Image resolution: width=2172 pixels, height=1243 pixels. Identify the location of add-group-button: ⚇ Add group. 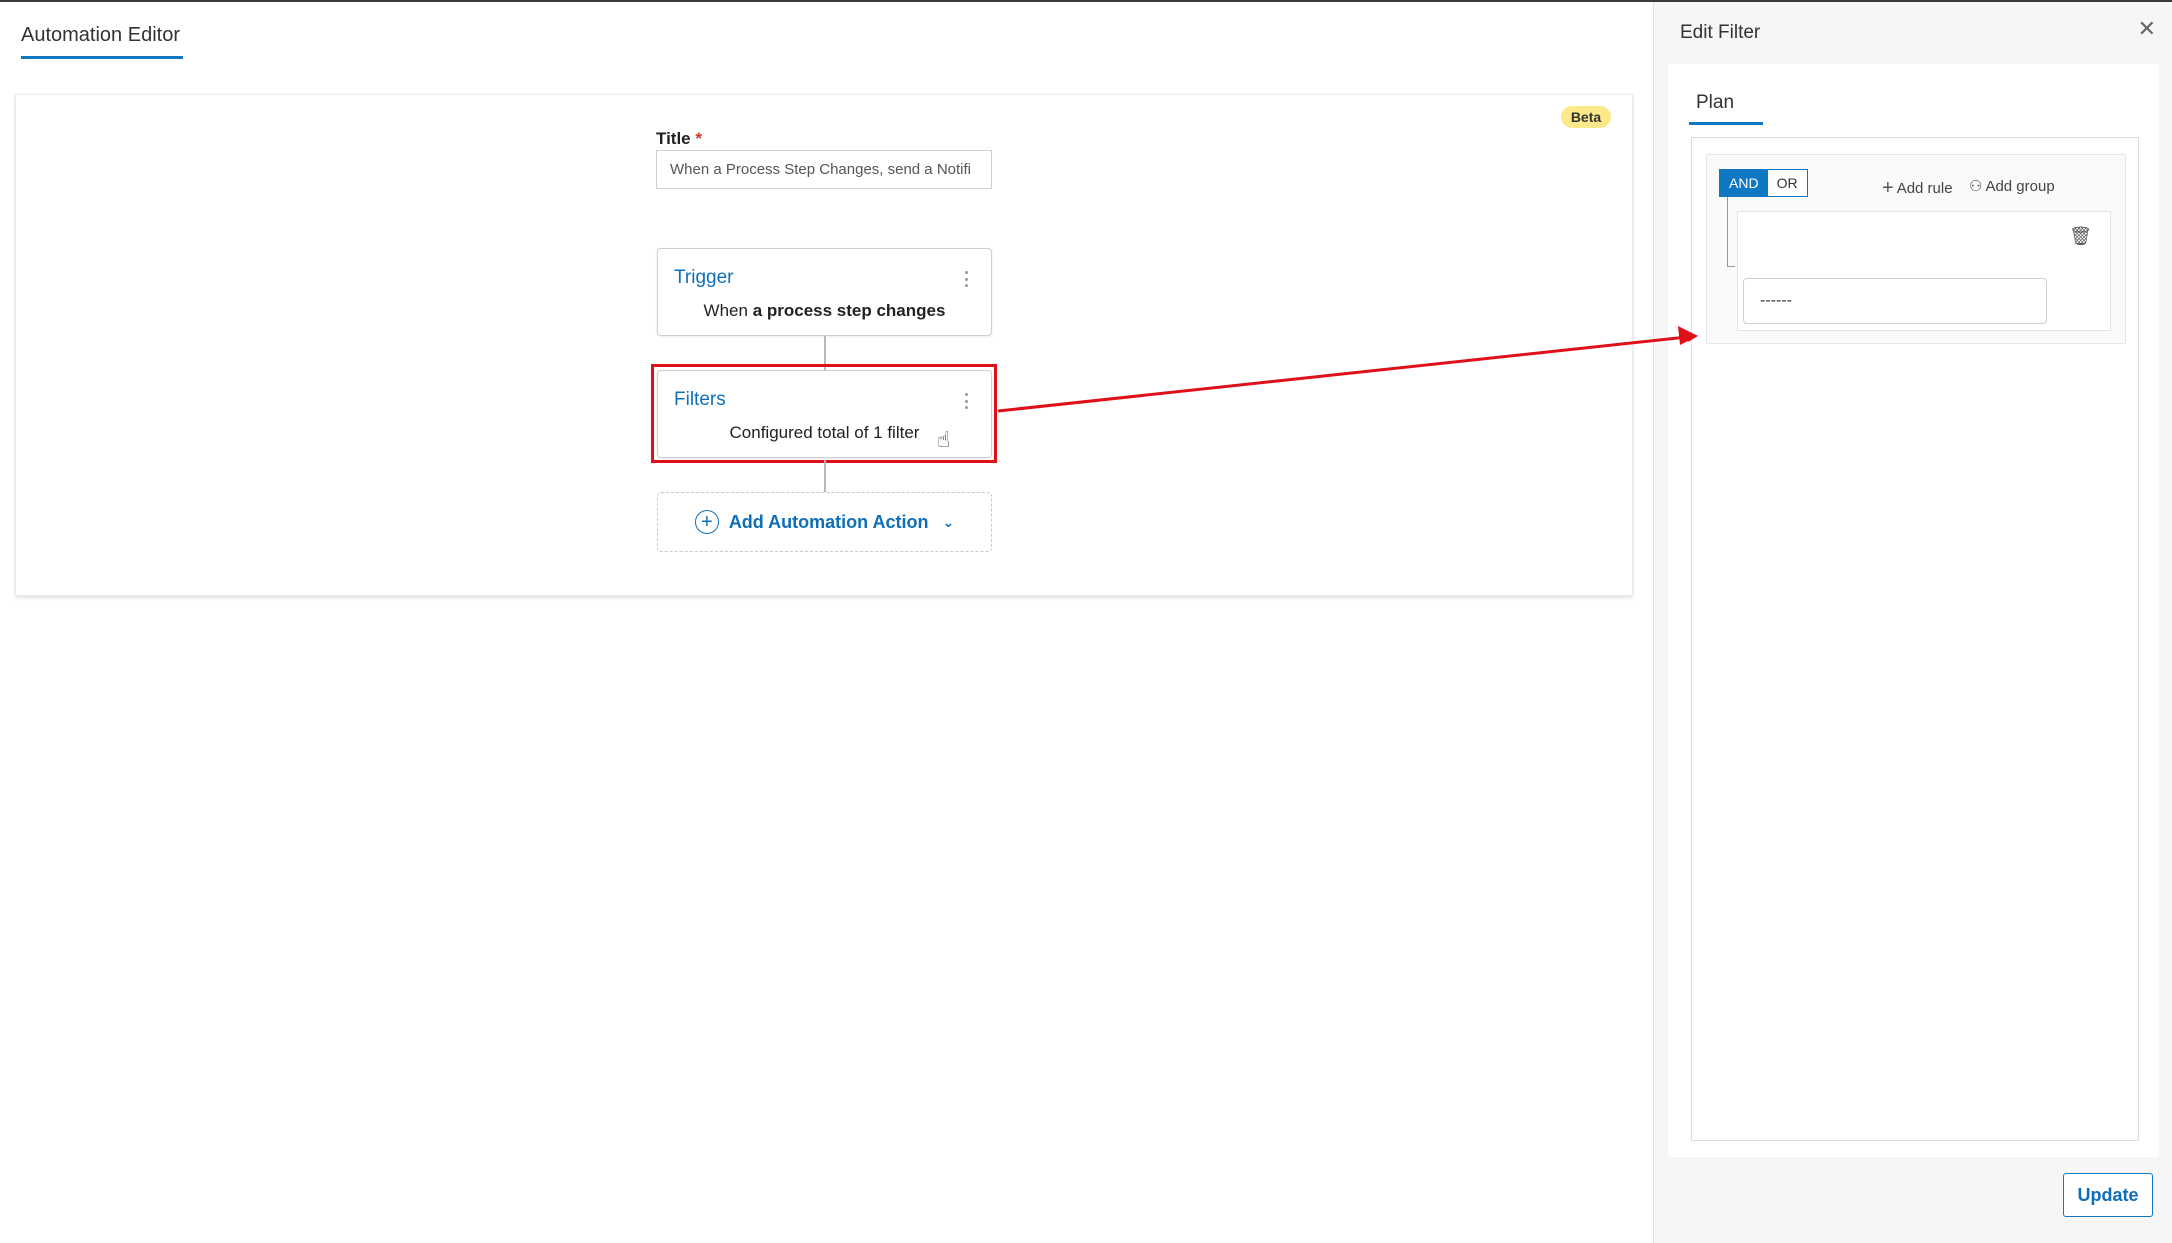
(2012, 186).